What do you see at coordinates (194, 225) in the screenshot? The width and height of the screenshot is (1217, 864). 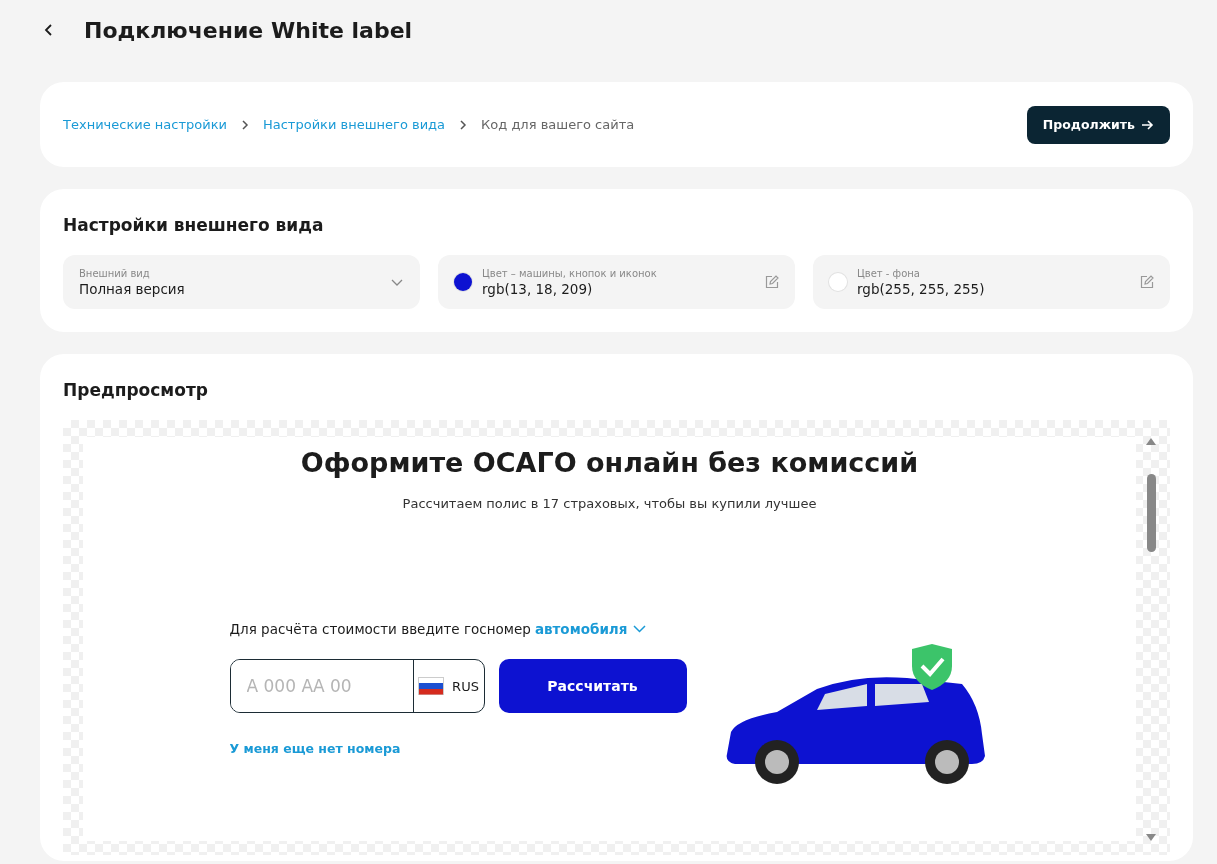 I see `section-title: Настройки внешнего вида` at bounding box center [194, 225].